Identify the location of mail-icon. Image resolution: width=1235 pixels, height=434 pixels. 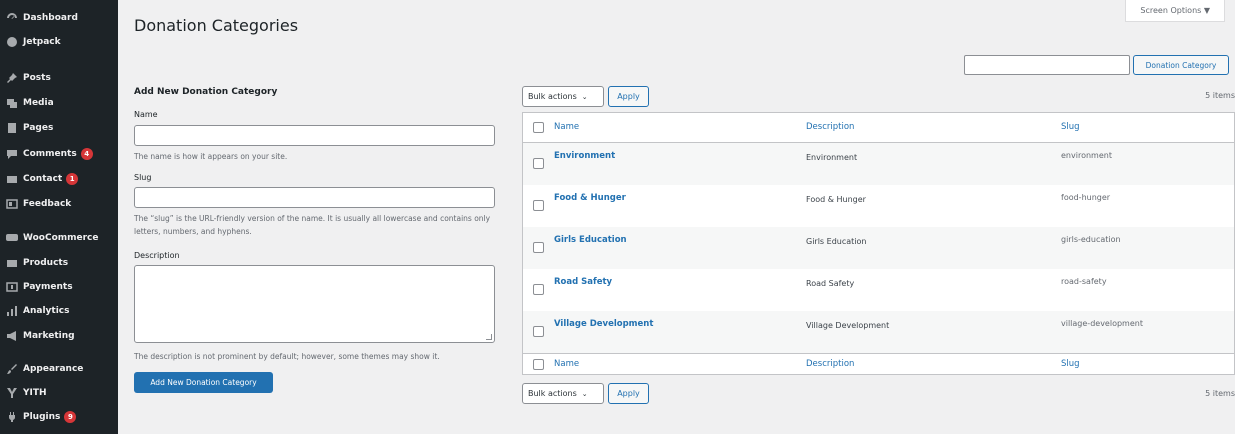
(12, 179).